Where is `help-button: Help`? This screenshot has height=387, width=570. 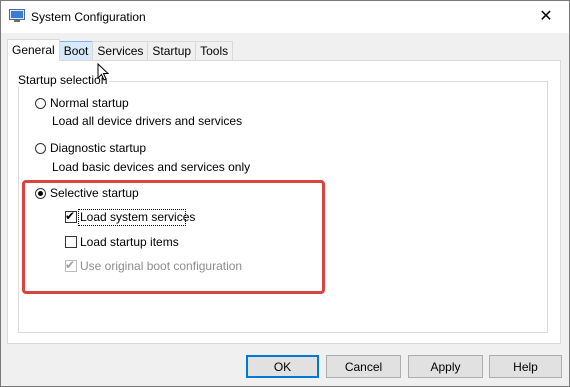
help-button: Help is located at coordinates (525, 366).